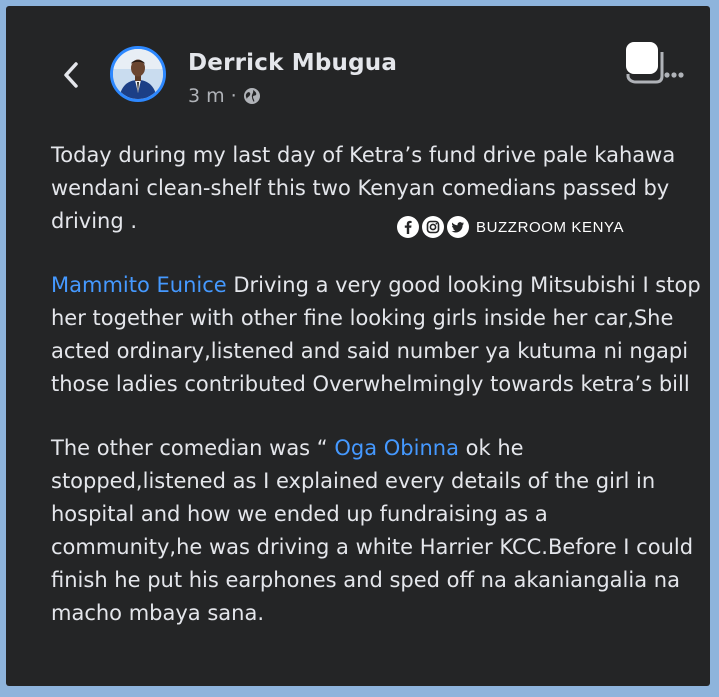 The height and width of the screenshot is (697, 719). What do you see at coordinates (396, 448) in the screenshot?
I see `mention-oga-obinna: Oga Obinna` at bounding box center [396, 448].